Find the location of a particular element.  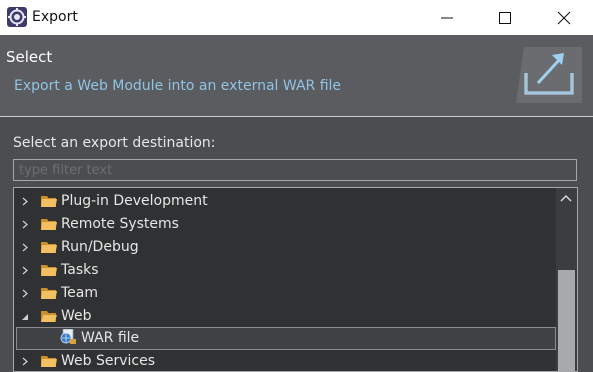

tree-item-run-debug: Run/Debug is located at coordinates (285, 247).